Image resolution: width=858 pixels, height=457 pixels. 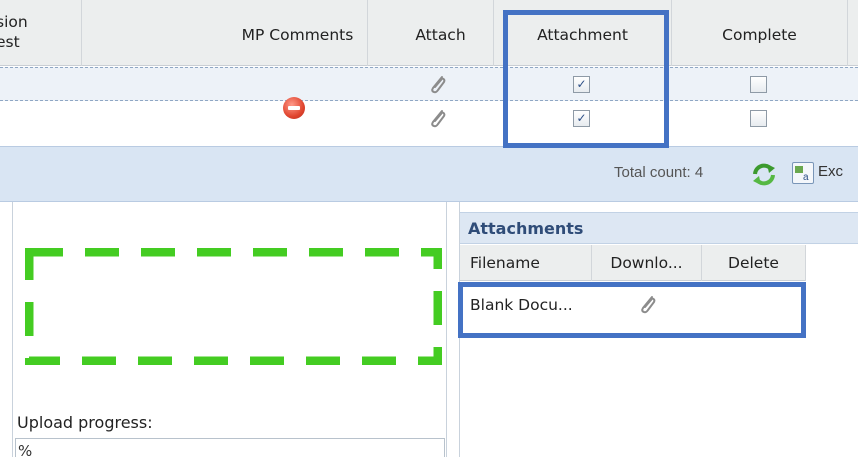 I want to click on export-label: Exc, so click(x=831, y=171).